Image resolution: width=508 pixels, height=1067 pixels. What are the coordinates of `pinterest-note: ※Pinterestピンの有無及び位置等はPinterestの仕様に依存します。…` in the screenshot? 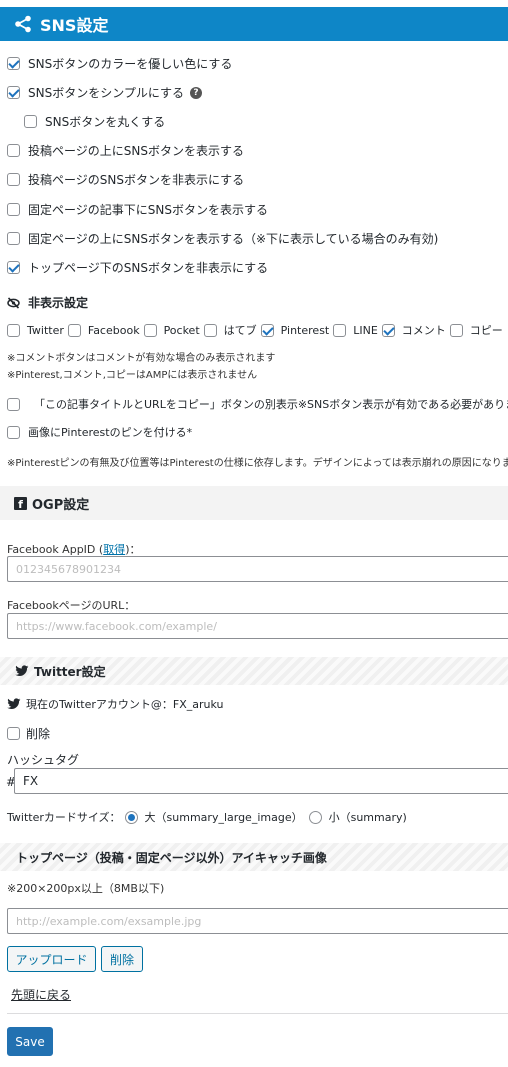 It's located at (257, 463).